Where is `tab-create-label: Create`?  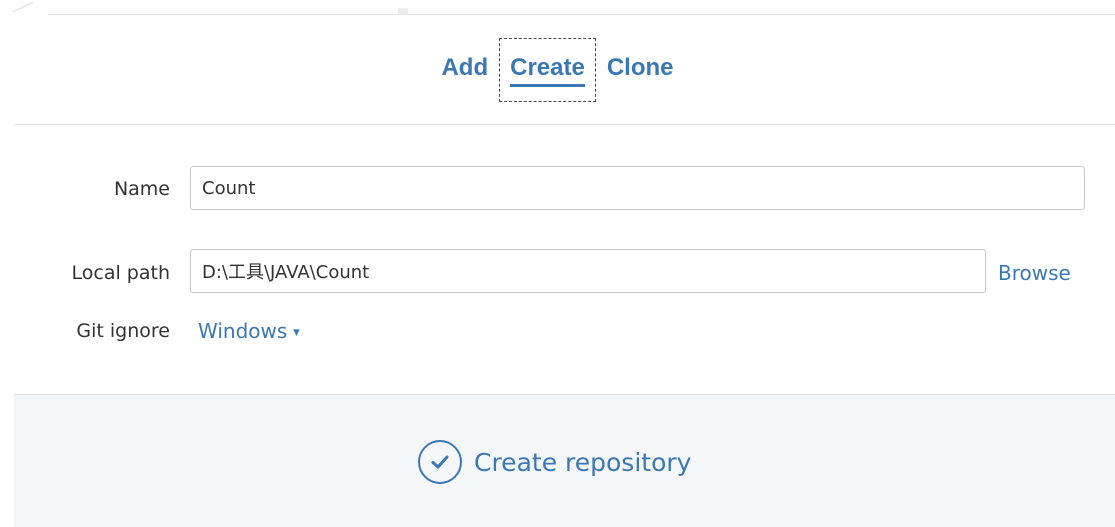 tab-create-label: Create is located at coordinates (547, 70).